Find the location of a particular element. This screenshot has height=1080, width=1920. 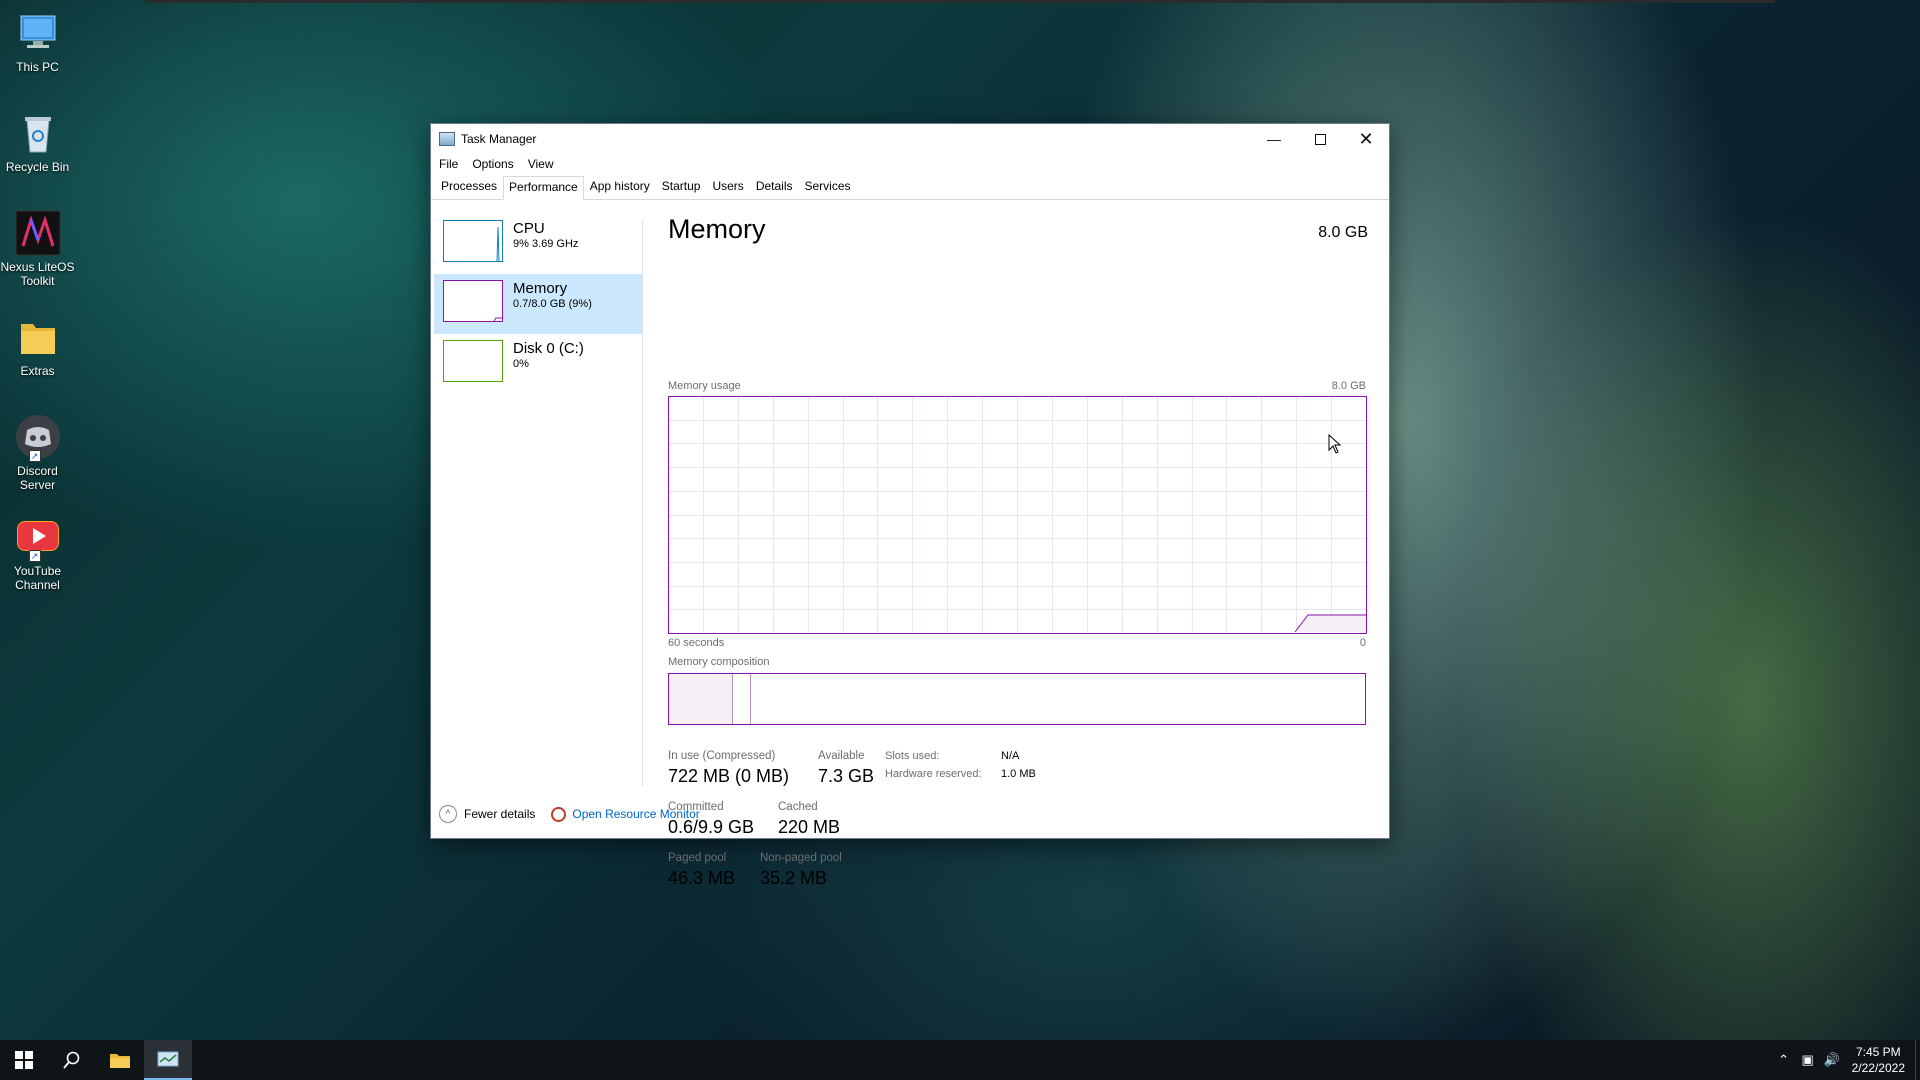

resource-monitor-icon is located at coordinates (559, 814).